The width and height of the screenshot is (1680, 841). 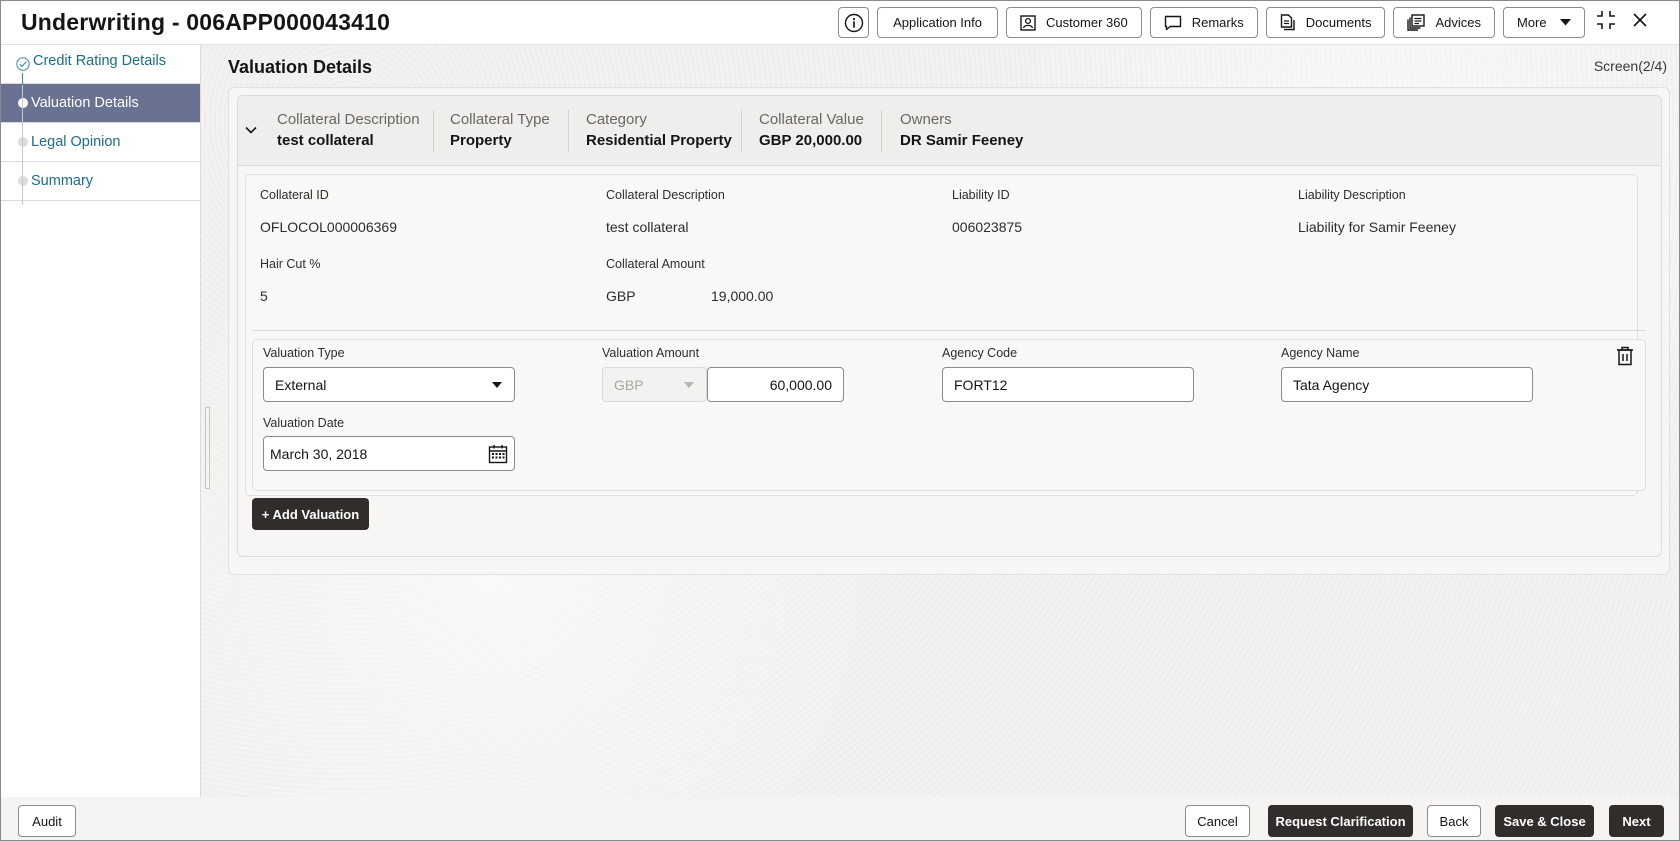 What do you see at coordinates (294, 195) in the screenshot?
I see `collateral-id-label: Collateral ID` at bounding box center [294, 195].